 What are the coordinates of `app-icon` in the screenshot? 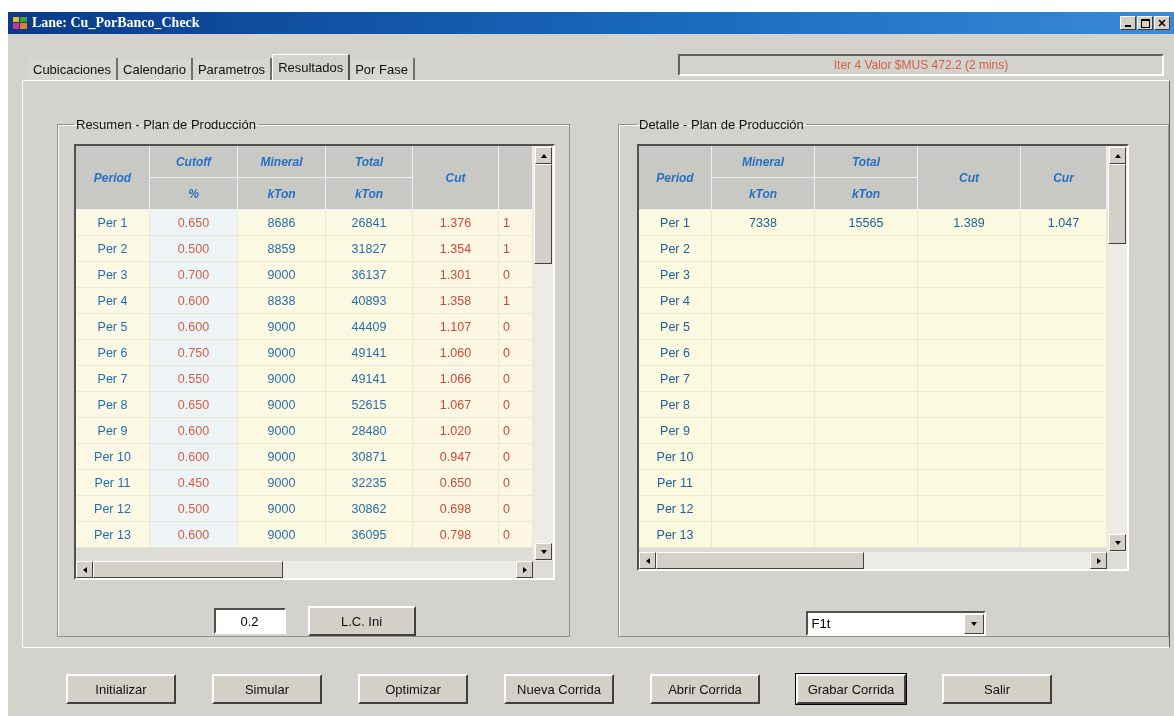 It's located at (20, 23).